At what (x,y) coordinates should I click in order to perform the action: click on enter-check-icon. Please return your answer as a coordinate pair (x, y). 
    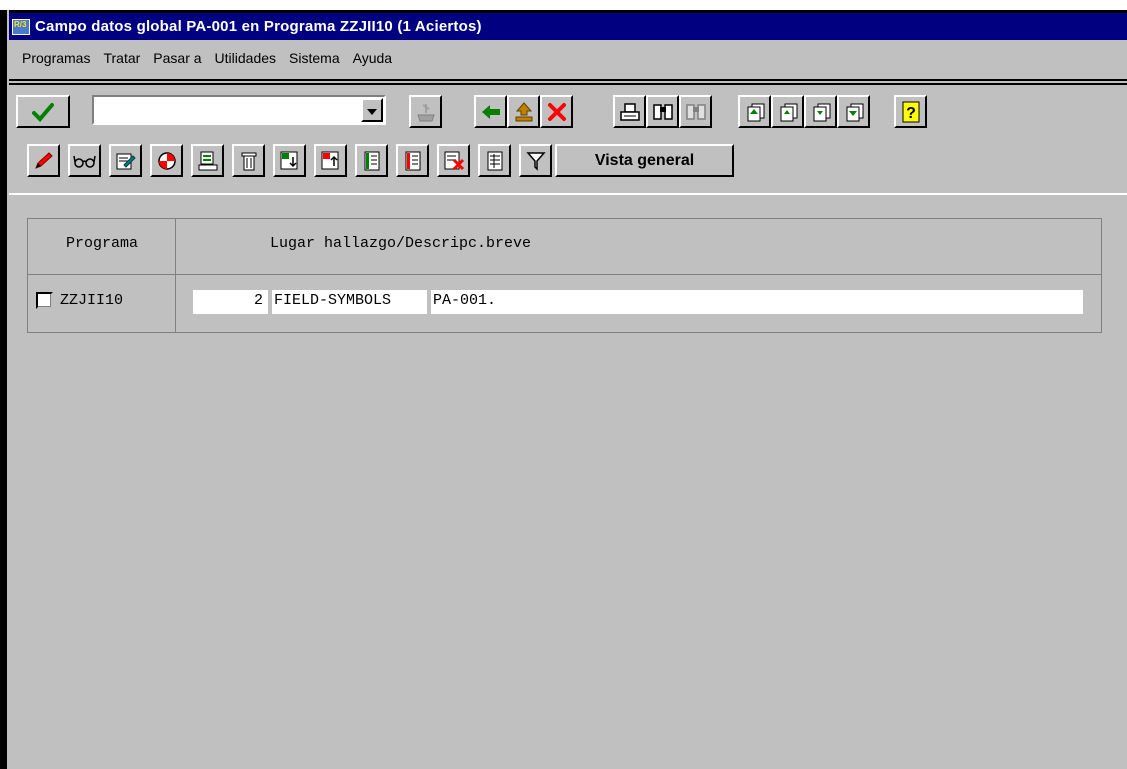
    Looking at the image, I should click on (43, 112).